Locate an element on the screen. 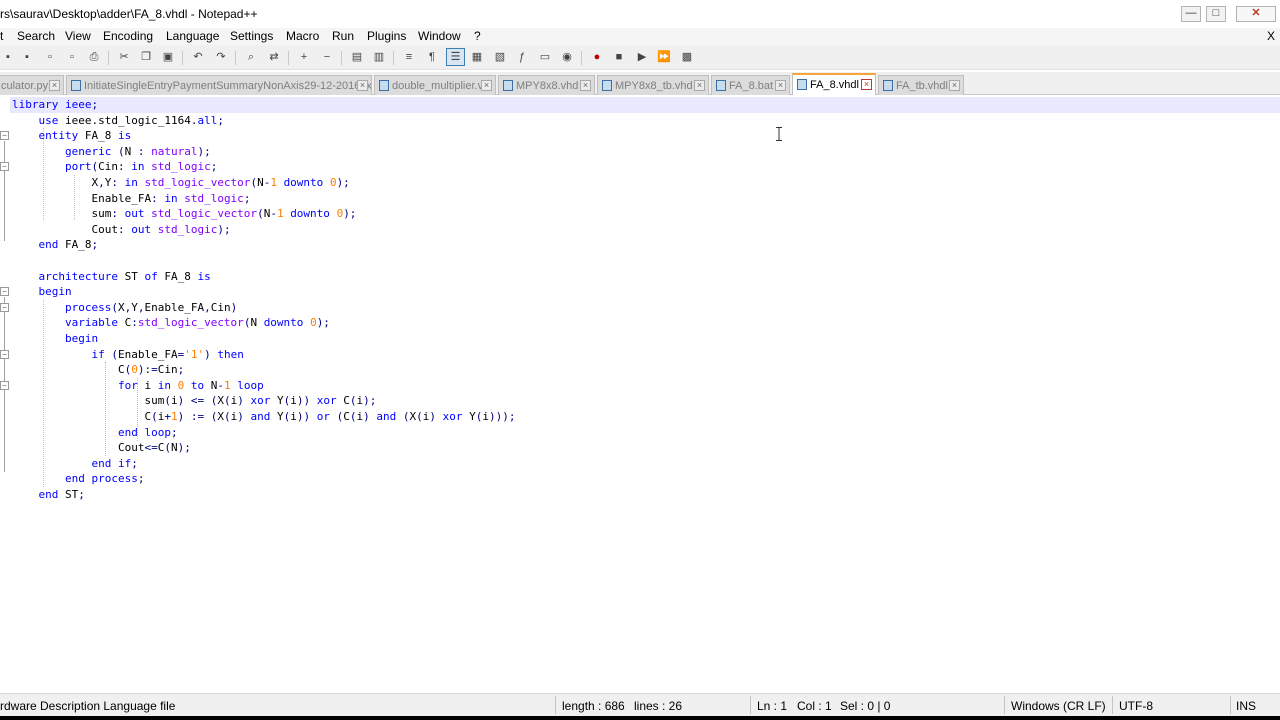 Image resolution: width=1280 pixels, height=720 pixels. indent-guide-icon: ☰ is located at coordinates (455, 57).